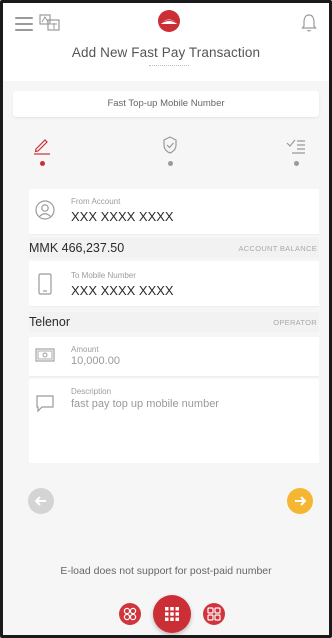 This screenshot has height=638, width=332. What do you see at coordinates (103, 275) in the screenshot?
I see `to-mobile-label: To Mobile Number` at bounding box center [103, 275].